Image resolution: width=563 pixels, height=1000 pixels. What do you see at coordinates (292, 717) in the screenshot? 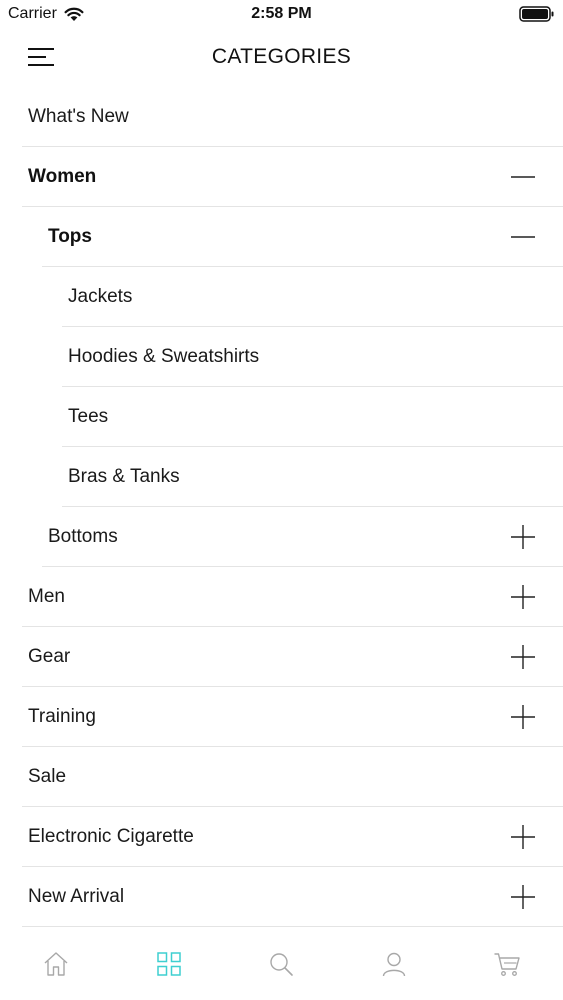
I see `category-row: Training` at bounding box center [292, 717].